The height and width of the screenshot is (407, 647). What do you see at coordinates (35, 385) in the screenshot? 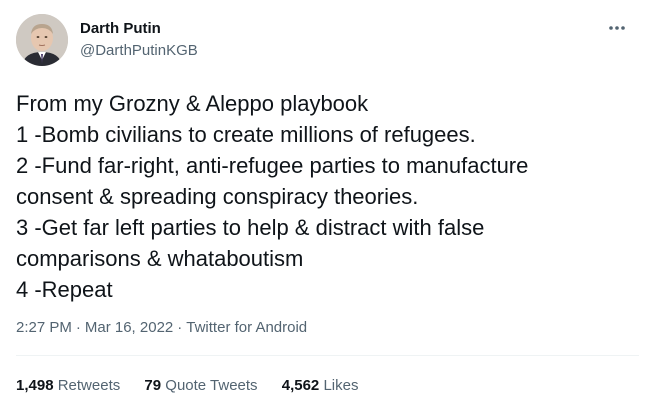
I see `retweets-count: 1,498` at bounding box center [35, 385].